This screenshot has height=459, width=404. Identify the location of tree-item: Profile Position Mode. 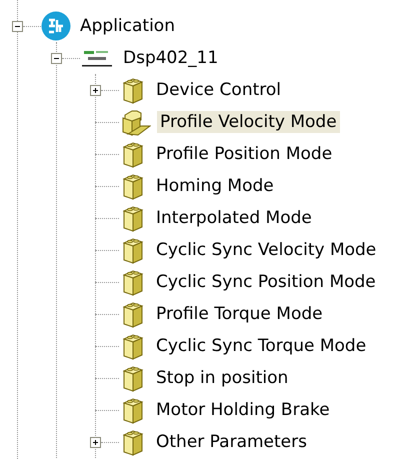
(244, 154).